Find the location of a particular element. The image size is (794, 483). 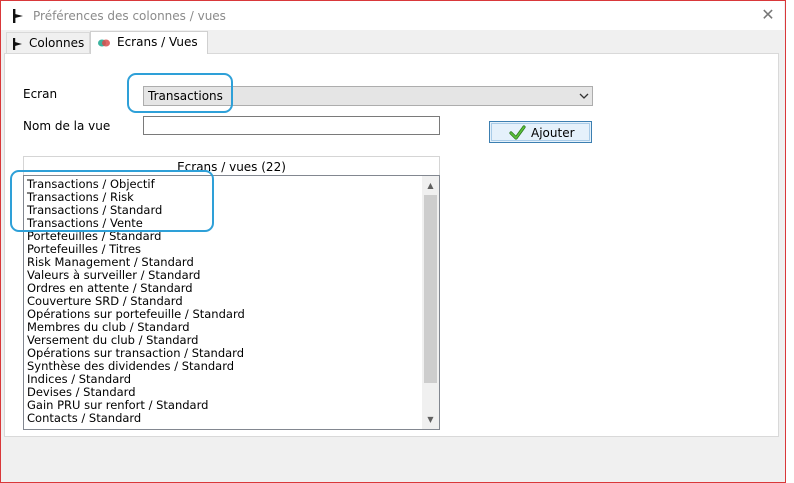

list-item: Contacts / Standard is located at coordinates (224, 418).